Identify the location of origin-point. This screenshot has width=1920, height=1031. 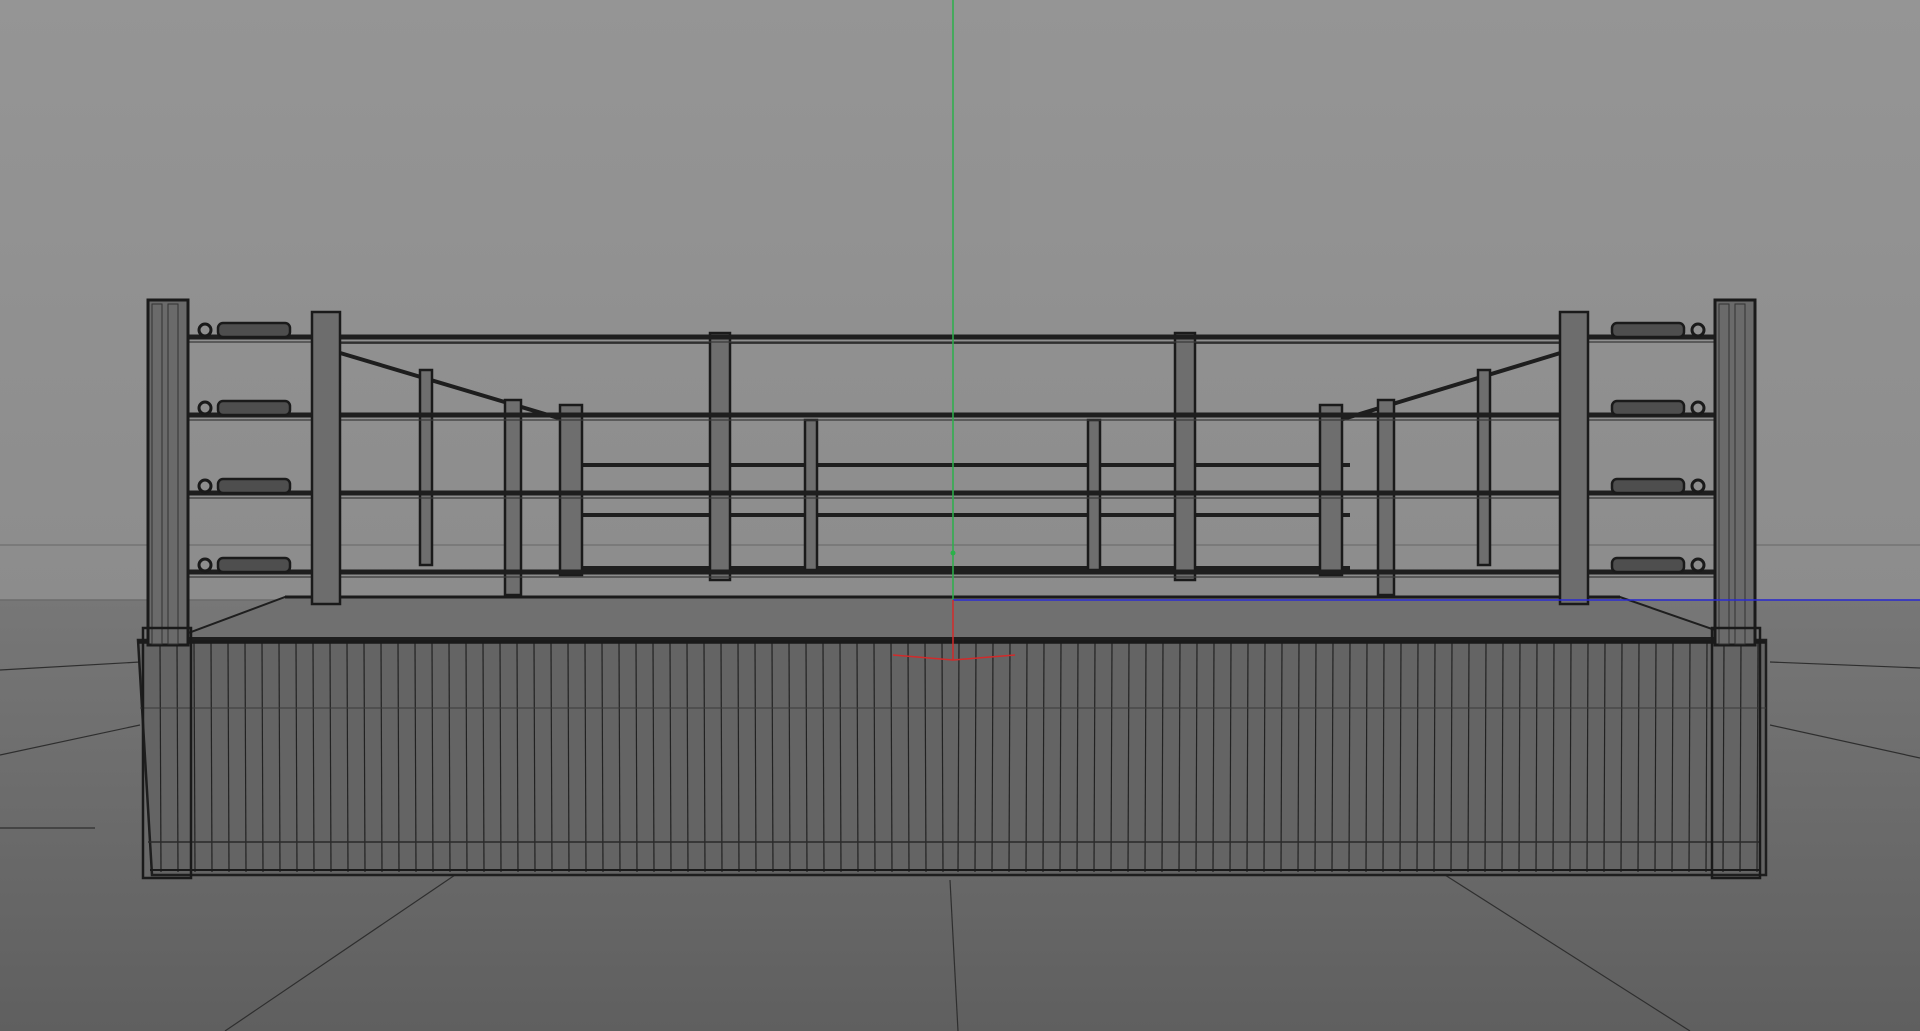
(953, 553).